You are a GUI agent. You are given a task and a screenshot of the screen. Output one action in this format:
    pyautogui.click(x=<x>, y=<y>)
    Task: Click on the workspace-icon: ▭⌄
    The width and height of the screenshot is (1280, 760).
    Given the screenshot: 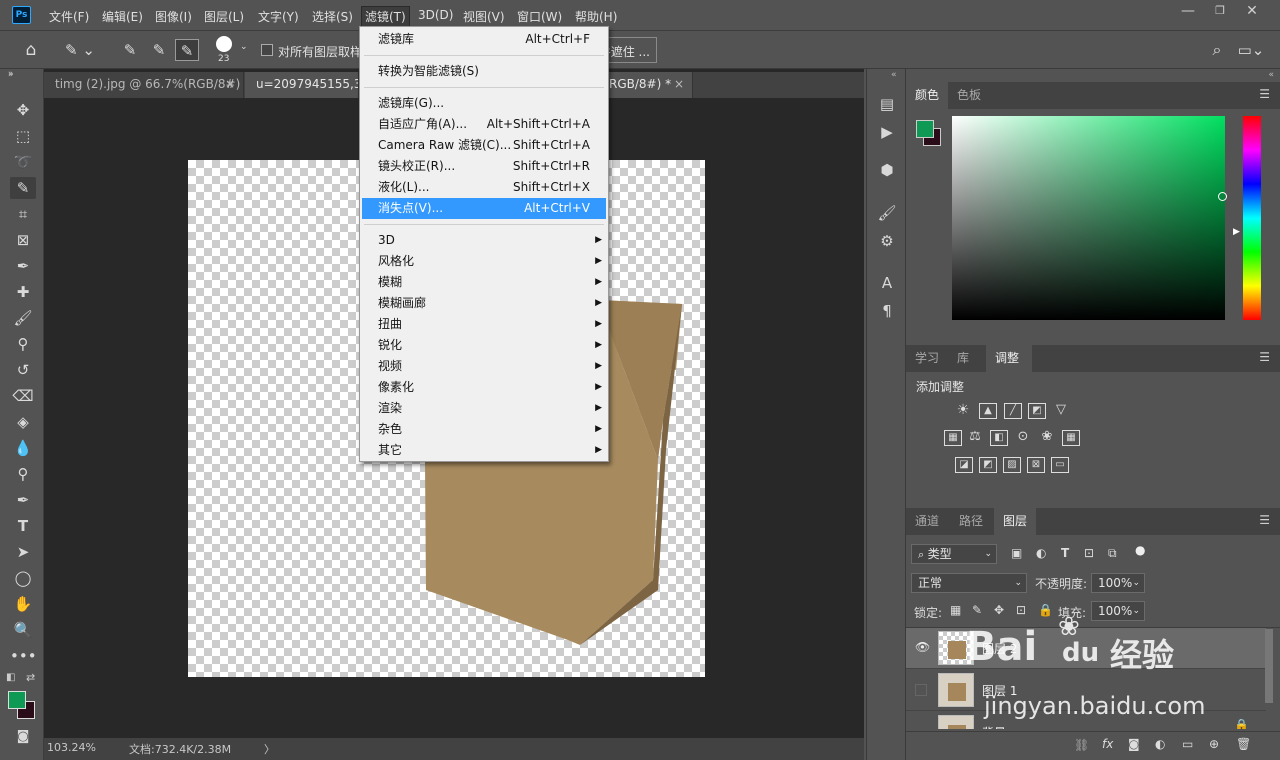 What is the action you would take?
    pyautogui.click(x=1251, y=50)
    